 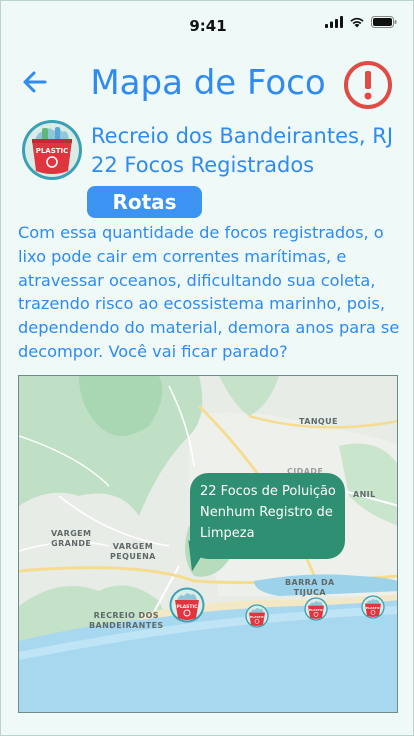 What do you see at coordinates (144, 202) in the screenshot?
I see `routes-button: Rotas` at bounding box center [144, 202].